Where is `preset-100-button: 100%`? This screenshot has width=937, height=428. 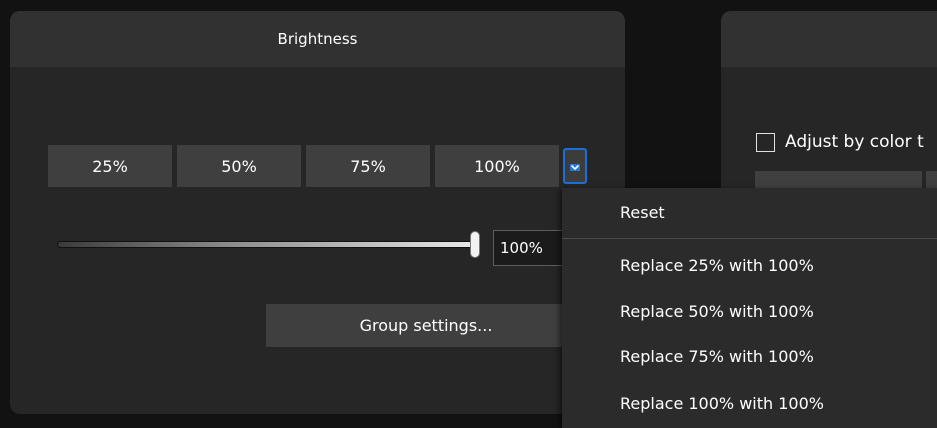
preset-100-button: 100% is located at coordinates (497, 166).